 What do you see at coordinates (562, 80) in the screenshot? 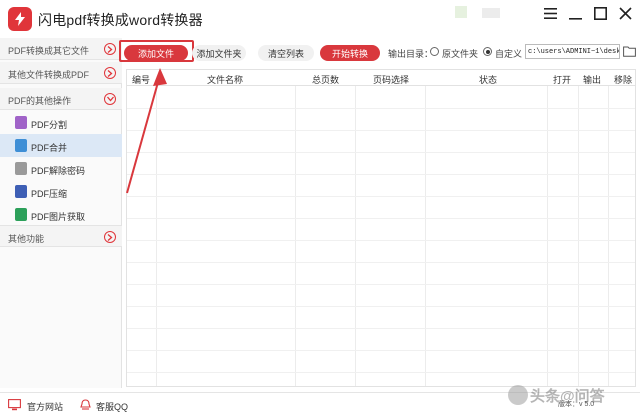
I see `column-header-open: 打开` at bounding box center [562, 80].